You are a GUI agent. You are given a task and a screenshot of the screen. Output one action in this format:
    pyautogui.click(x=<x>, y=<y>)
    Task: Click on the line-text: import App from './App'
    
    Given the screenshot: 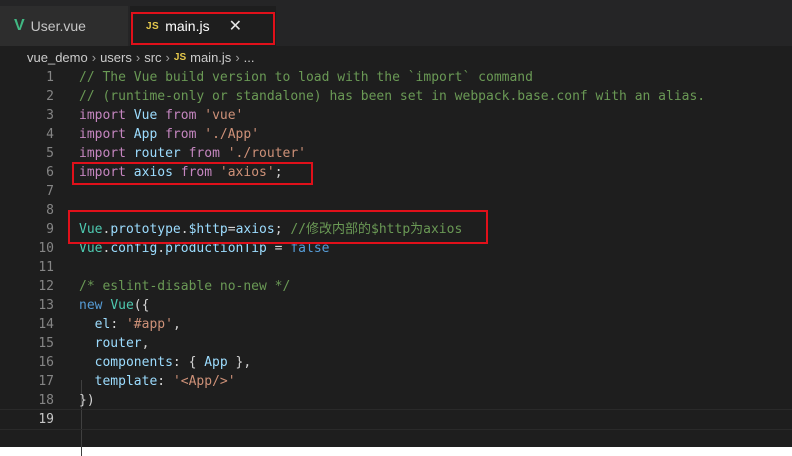 What is the action you would take?
    pyautogui.click(x=169, y=134)
    